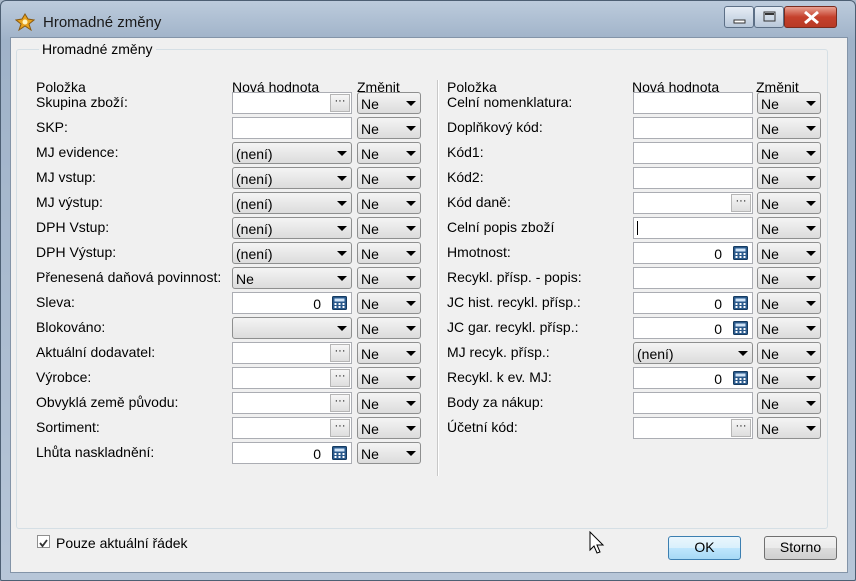 This screenshot has height=581, width=856. What do you see at coordinates (693, 128) in the screenshot?
I see `input-doplnkovy-kod` at bounding box center [693, 128].